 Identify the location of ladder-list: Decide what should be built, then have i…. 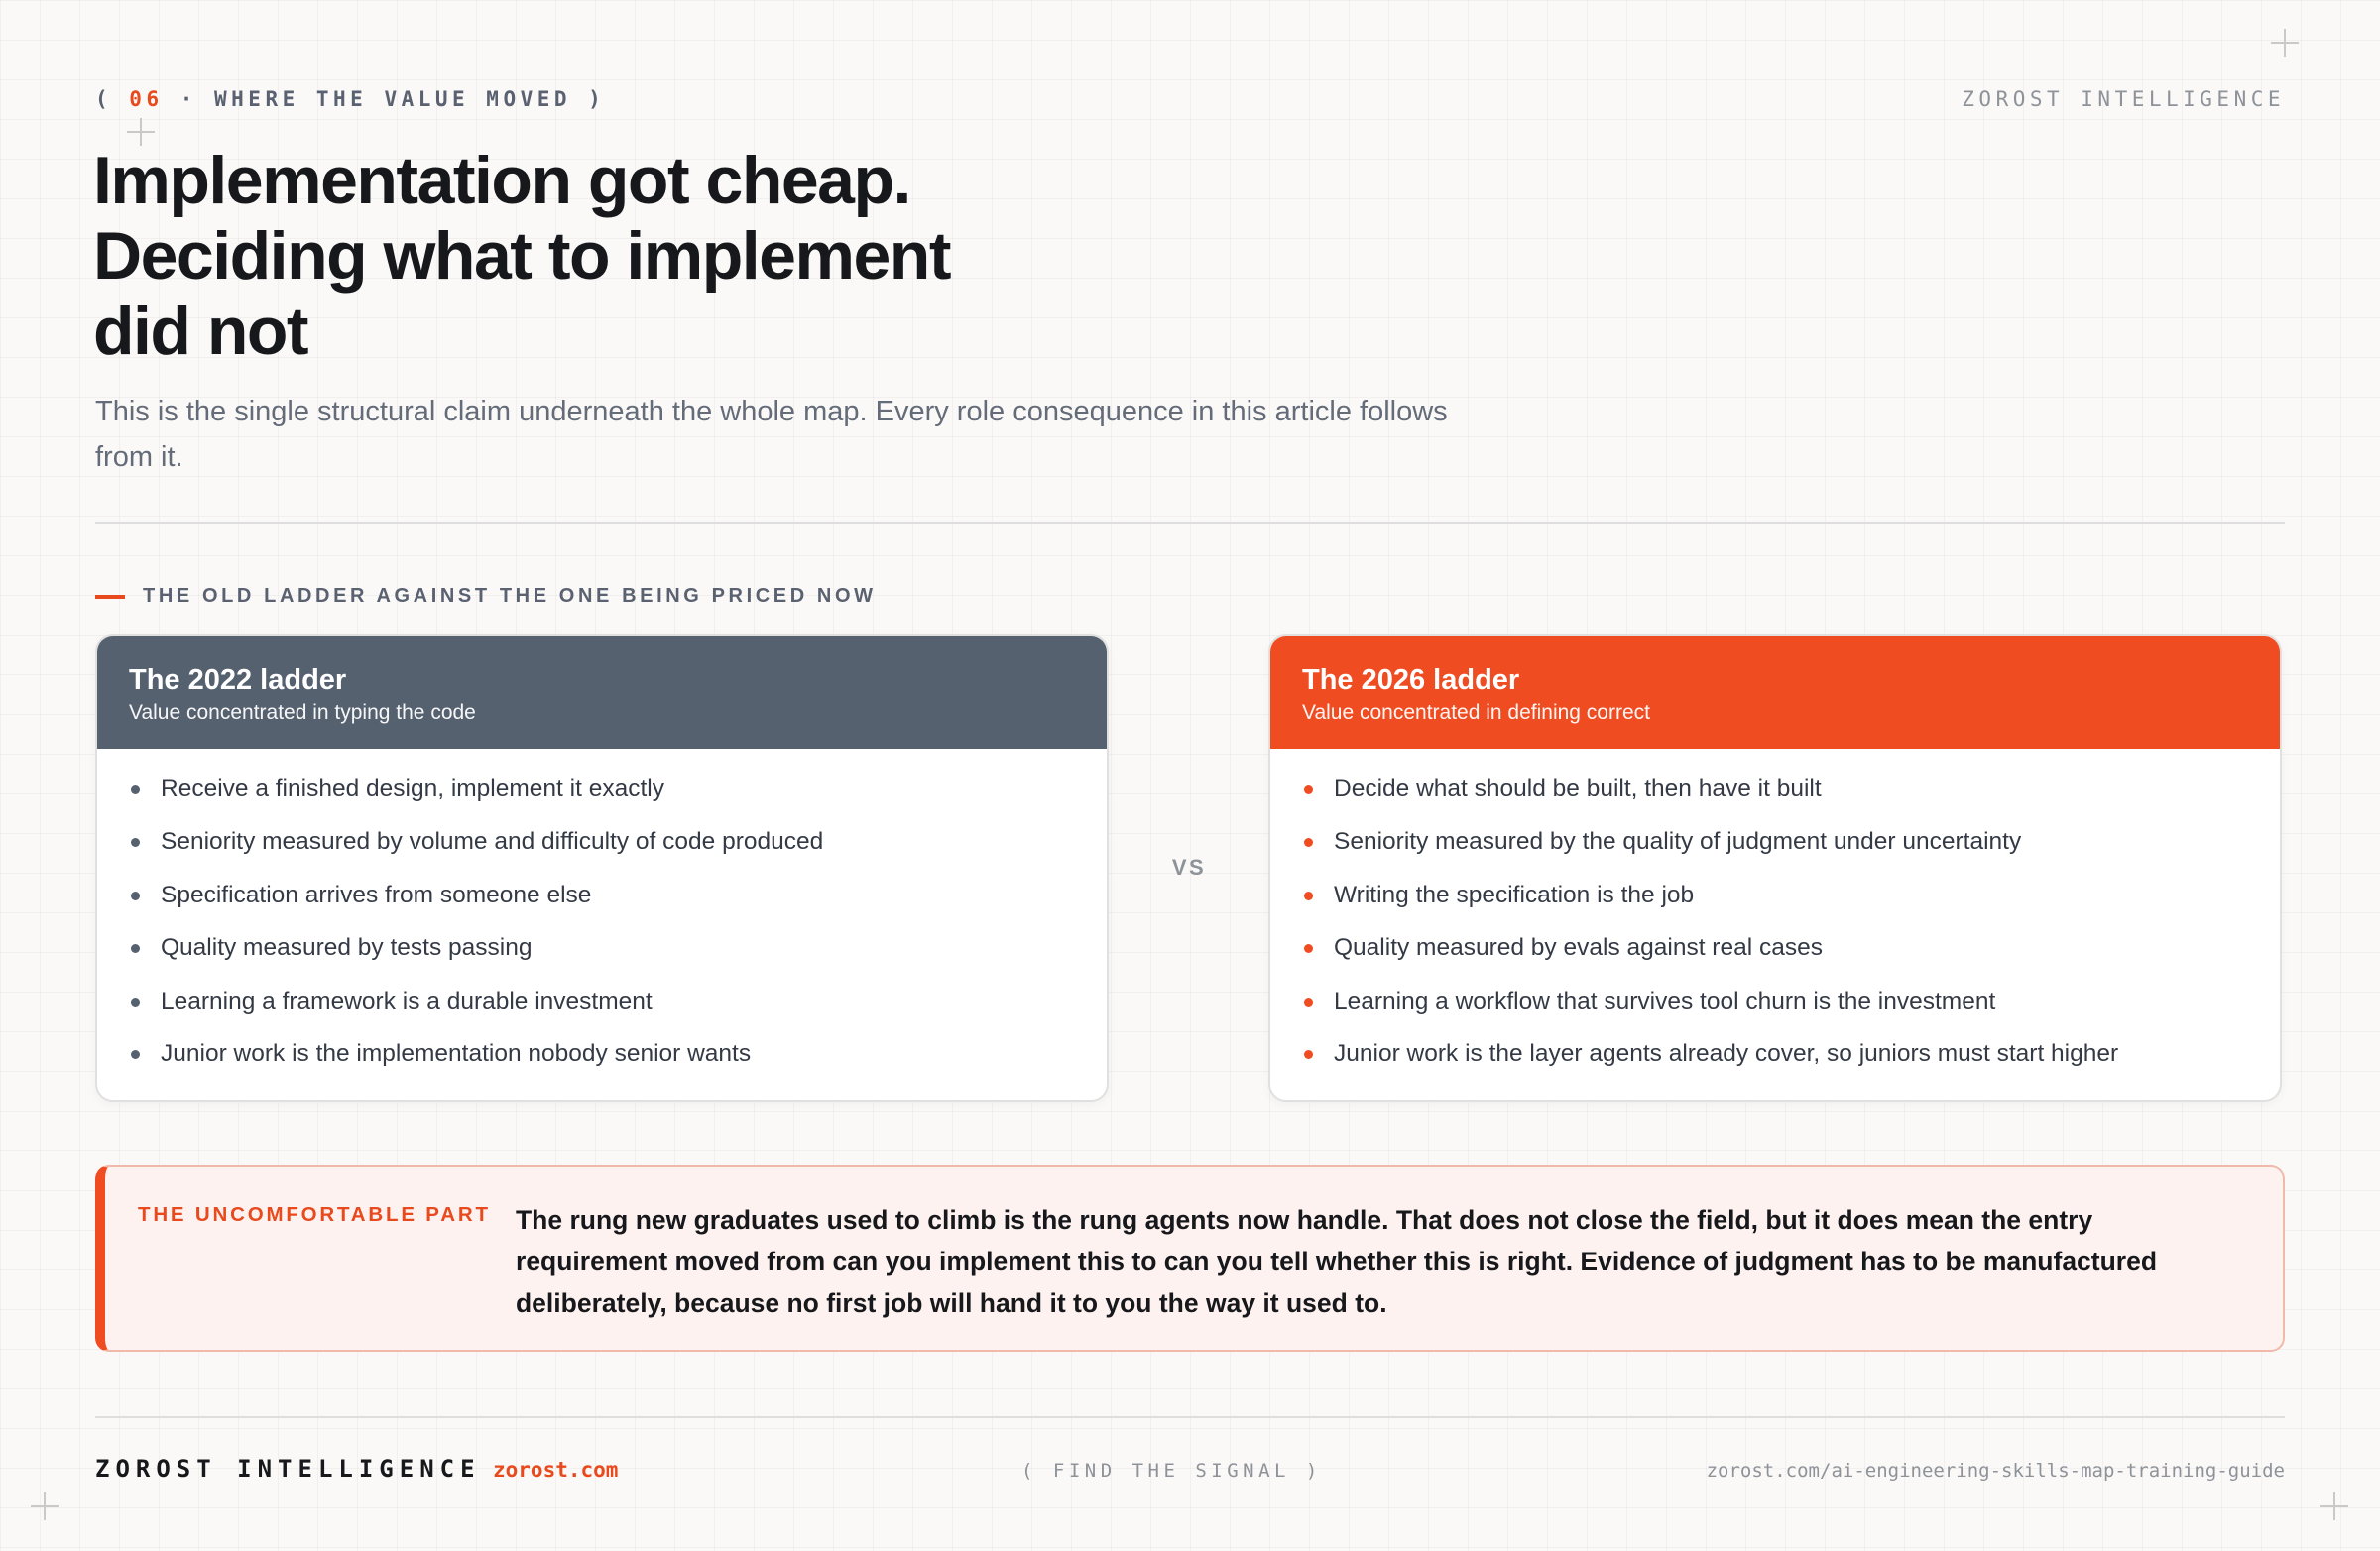
(1775, 910).